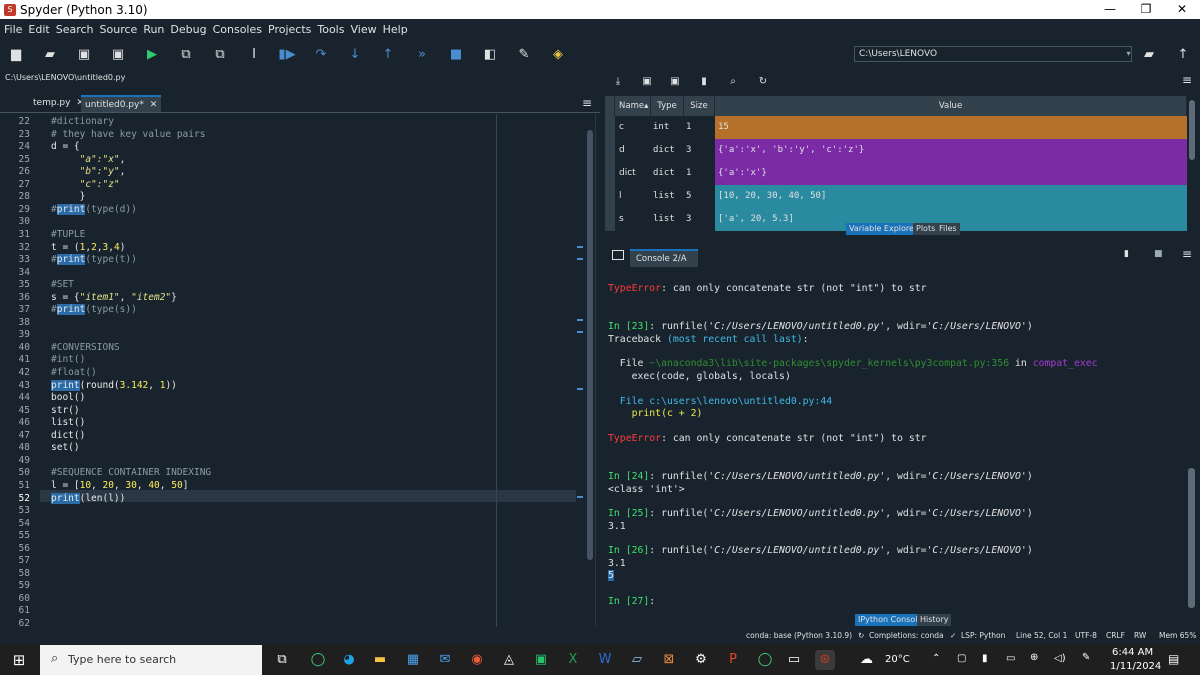  I want to click on console-scrollbar-thumb, so click(1191, 538).